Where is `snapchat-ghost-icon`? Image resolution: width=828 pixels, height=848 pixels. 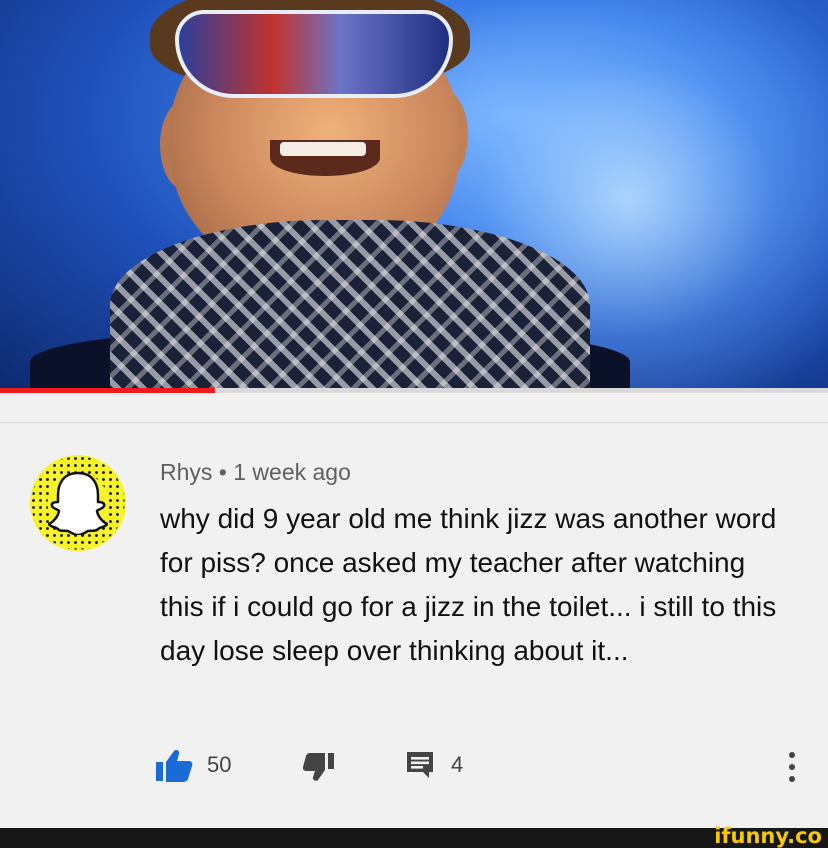 snapchat-ghost-icon is located at coordinates (78, 503).